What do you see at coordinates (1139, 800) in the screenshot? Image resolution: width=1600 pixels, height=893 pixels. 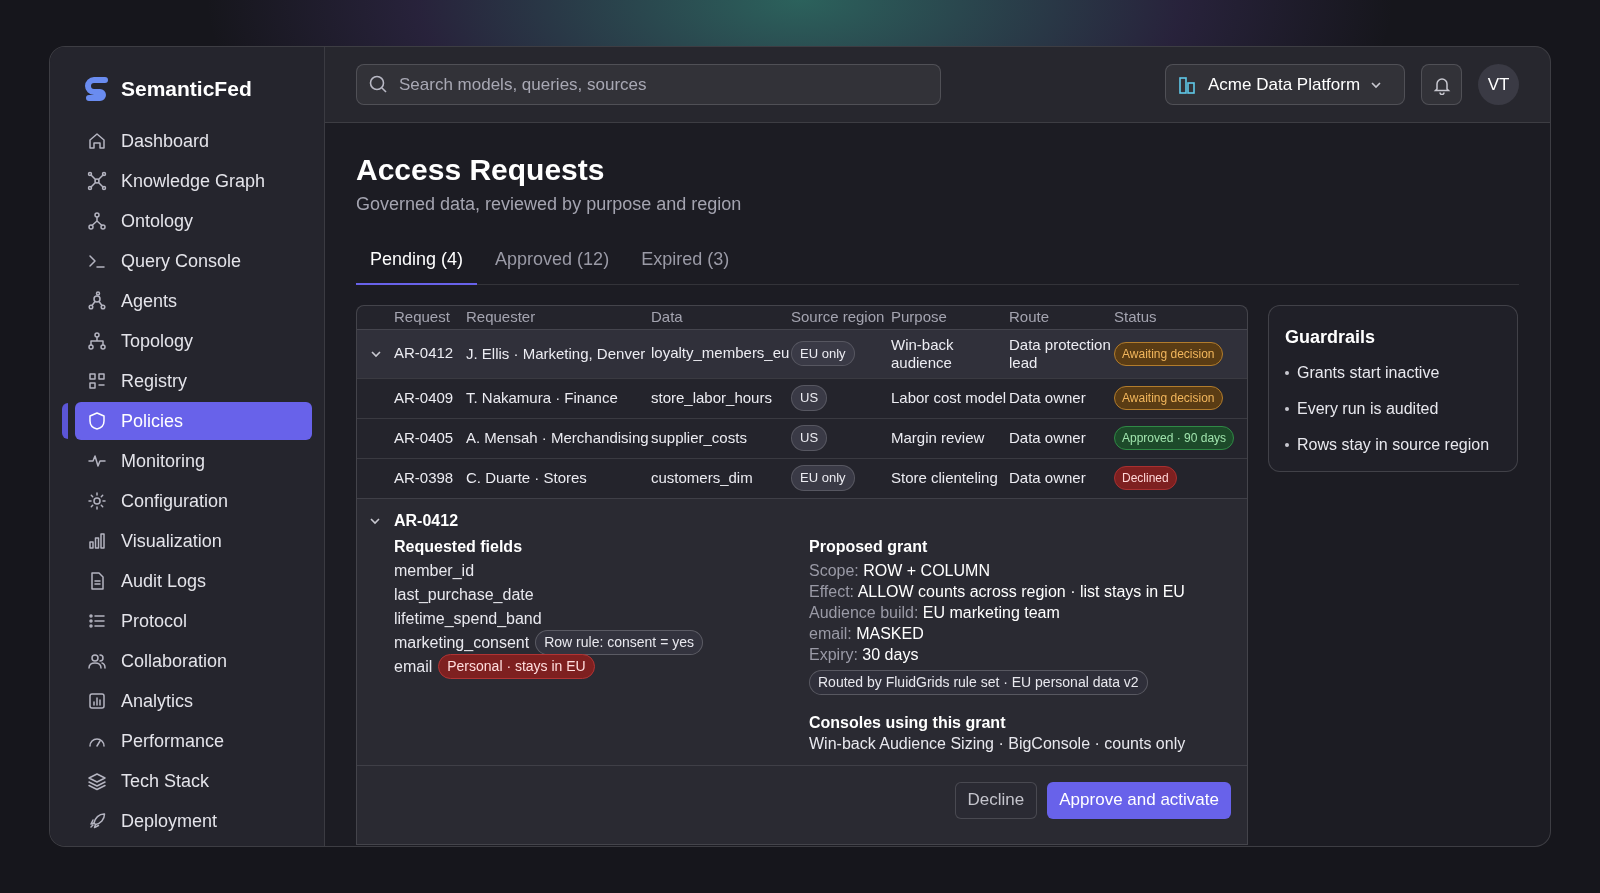 I see `approve-button: Approve and activate` at bounding box center [1139, 800].